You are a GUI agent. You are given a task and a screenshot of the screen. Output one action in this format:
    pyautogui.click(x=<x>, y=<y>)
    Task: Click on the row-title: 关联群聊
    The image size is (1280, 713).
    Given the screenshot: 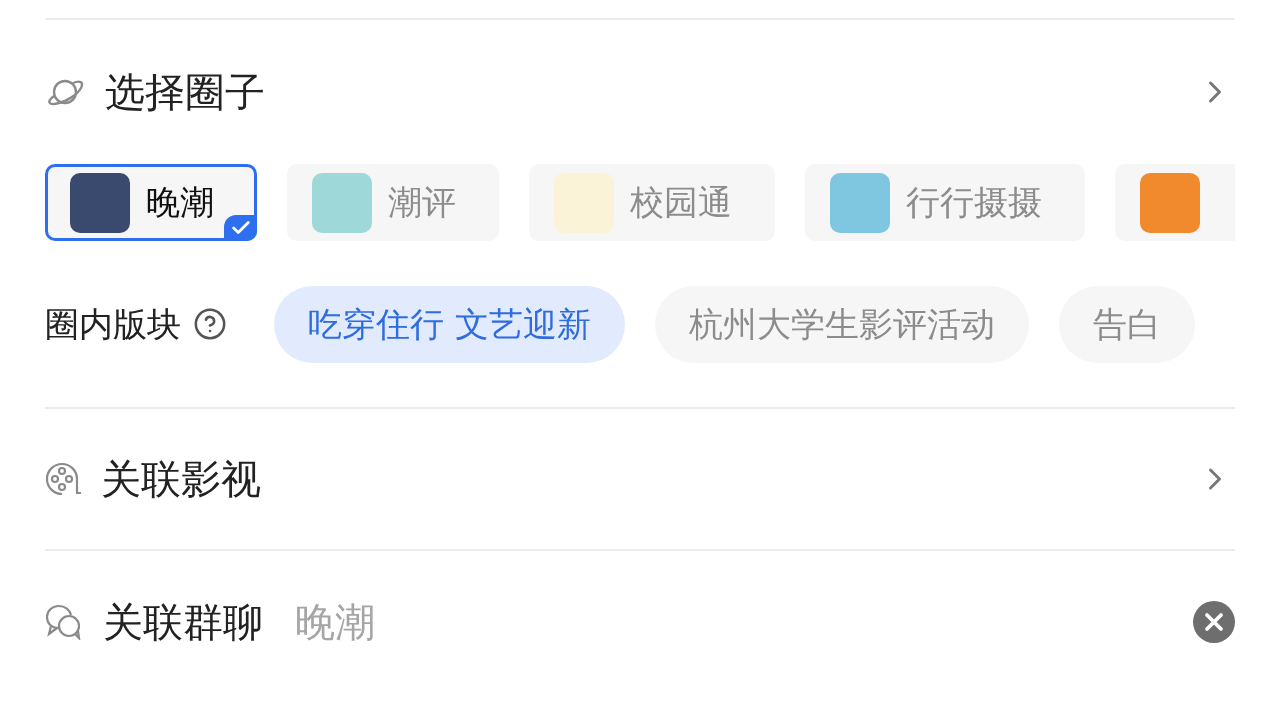 What is the action you would take?
    pyautogui.click(x=183, y=622)
    